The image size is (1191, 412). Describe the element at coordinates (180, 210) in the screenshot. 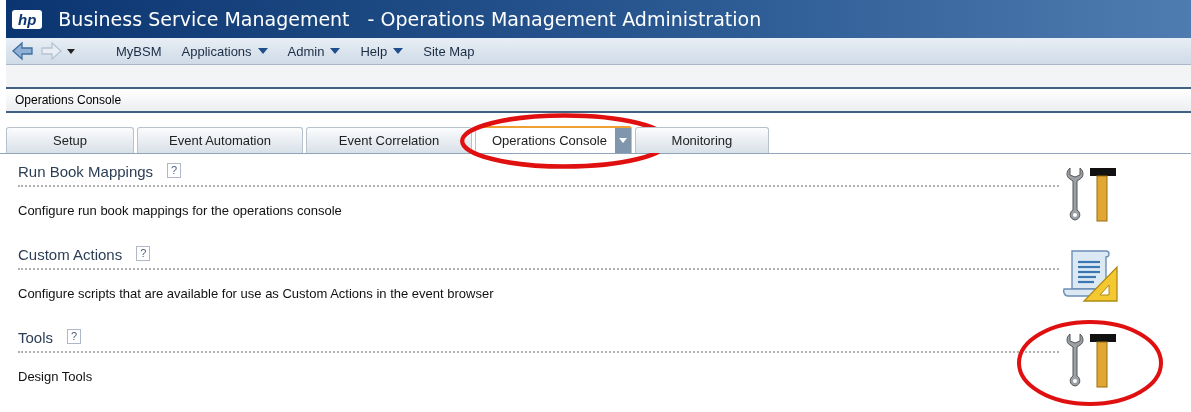

I see `section-description: Configure run book mappings for the operations console` at that location.